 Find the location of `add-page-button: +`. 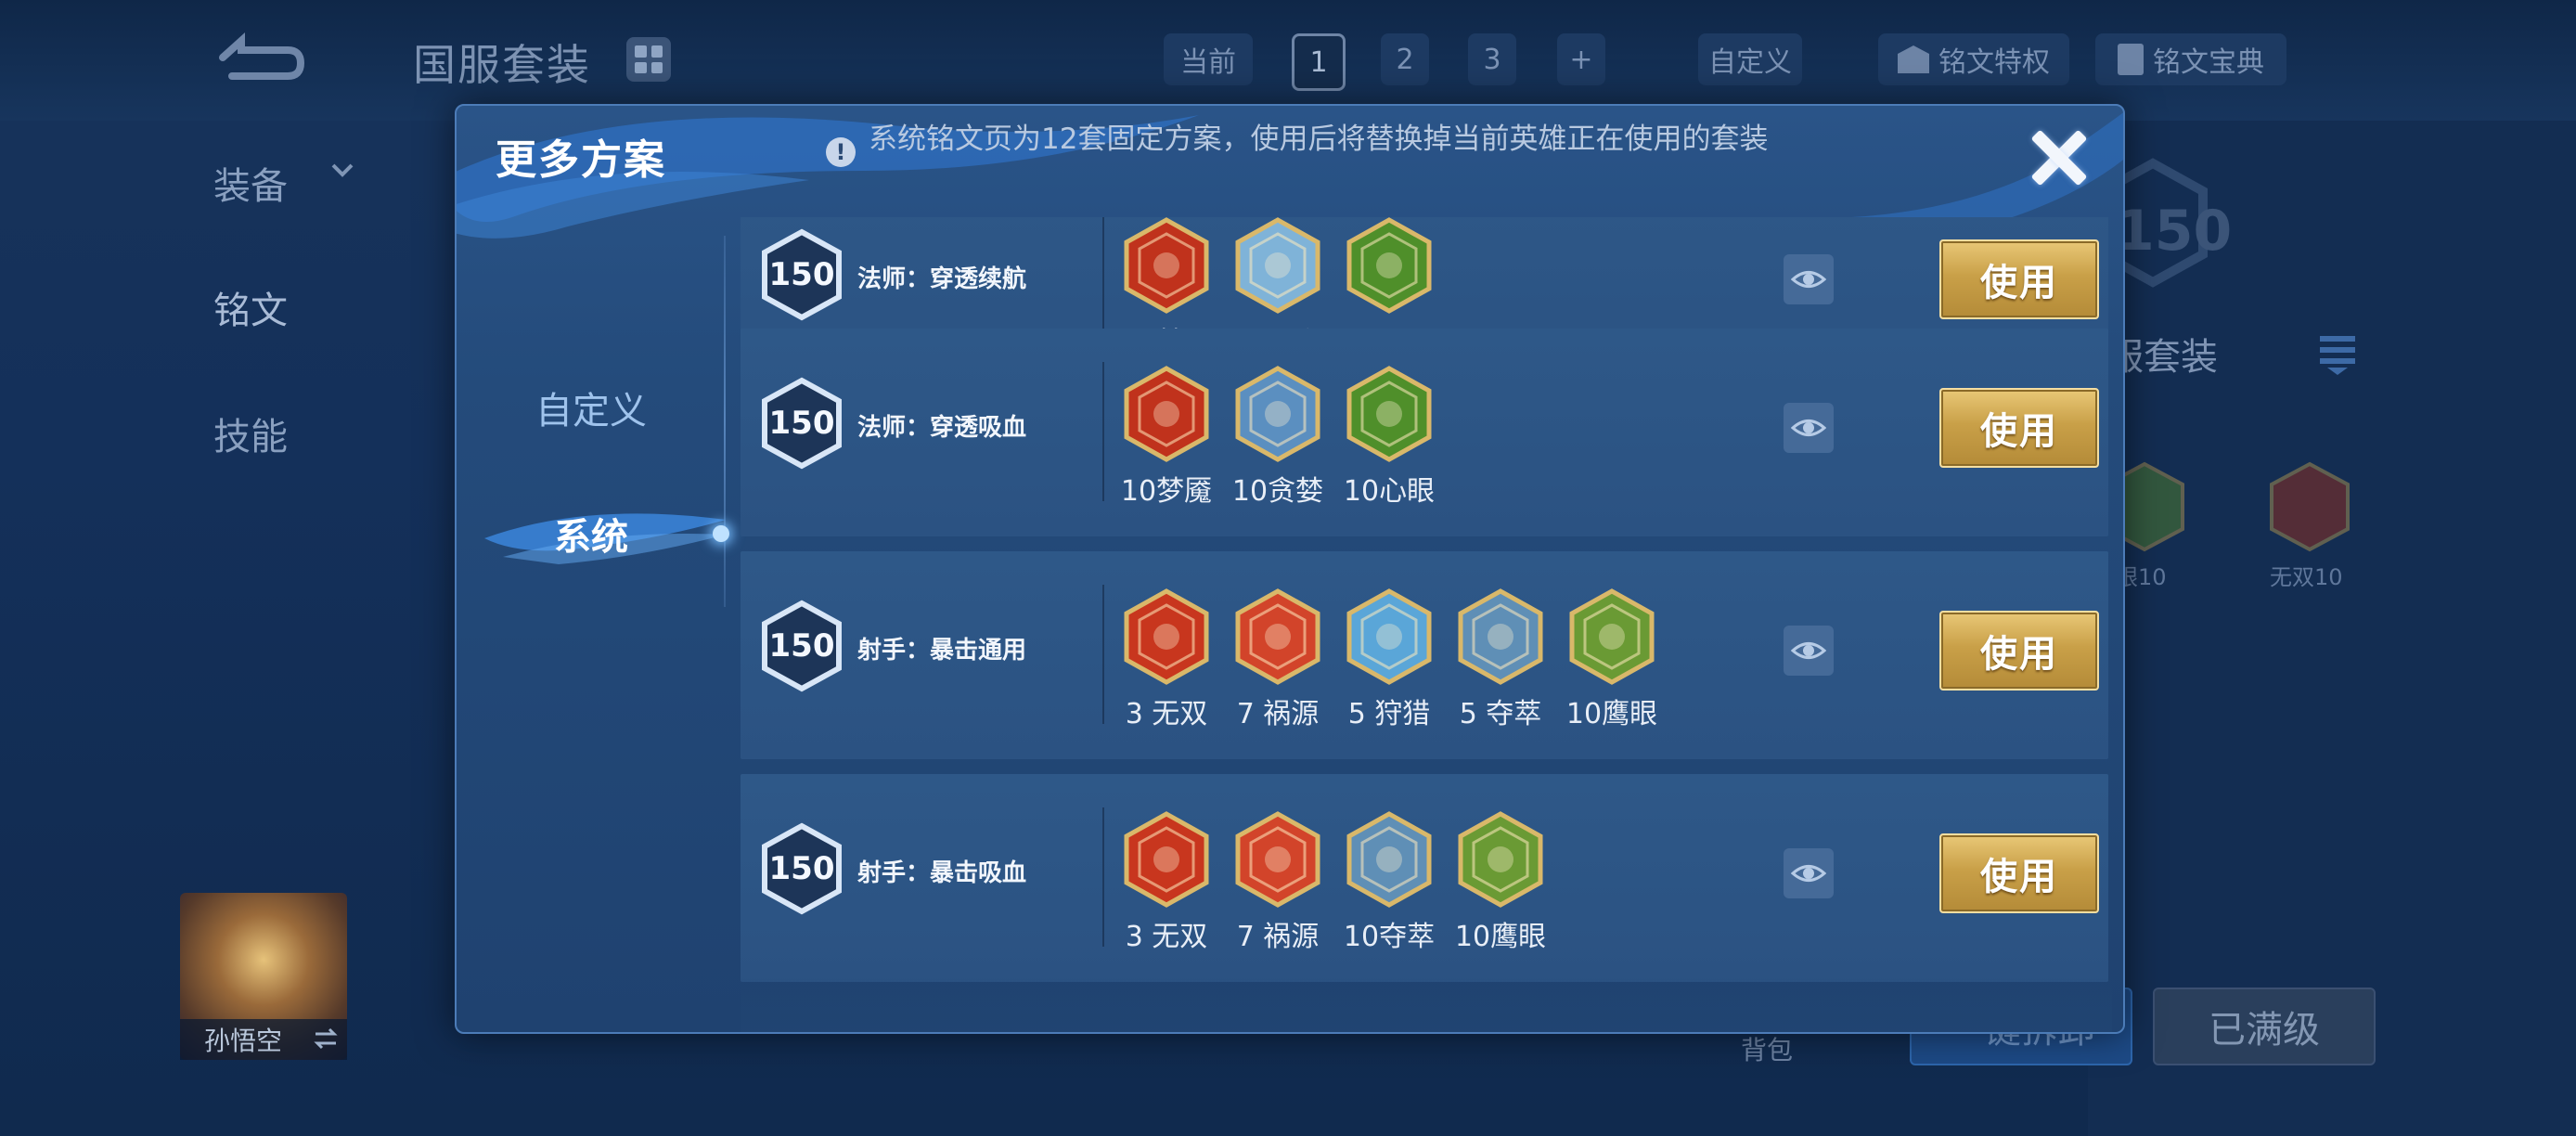

add-page-button: + is located at coordinates (1581, 59).